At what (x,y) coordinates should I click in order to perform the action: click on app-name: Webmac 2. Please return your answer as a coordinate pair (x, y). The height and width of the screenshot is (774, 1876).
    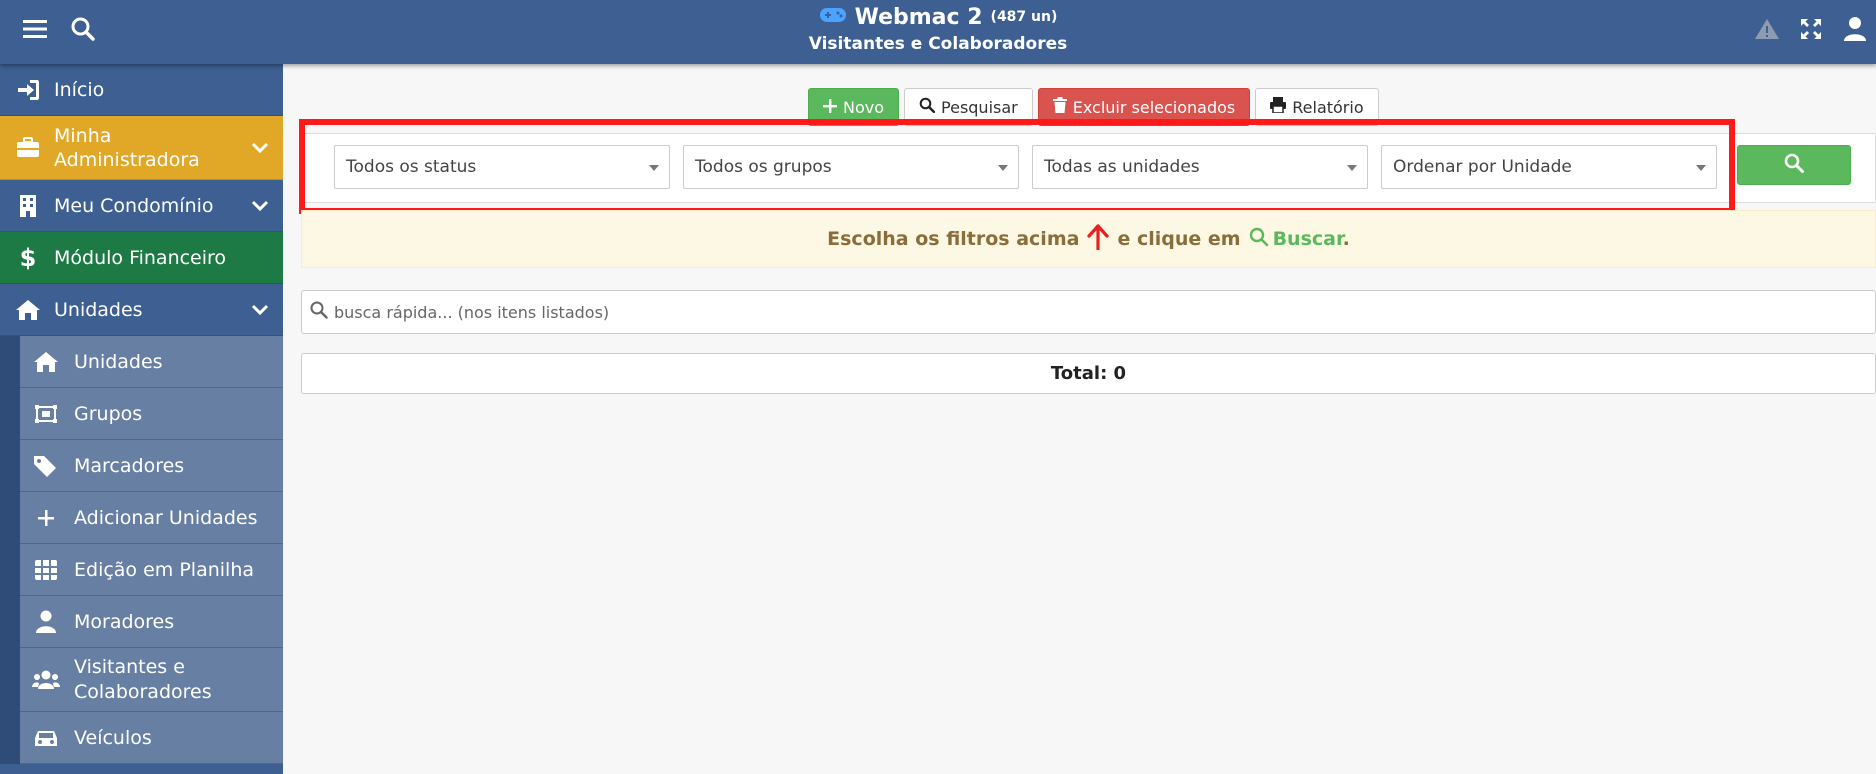
    Looking at the image, I should click on (918, 17).